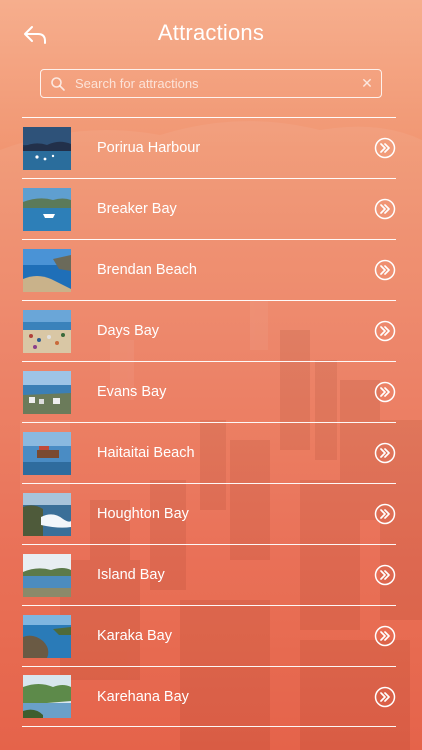  I want to click on list-item: Island Bay, so click(209, 574).